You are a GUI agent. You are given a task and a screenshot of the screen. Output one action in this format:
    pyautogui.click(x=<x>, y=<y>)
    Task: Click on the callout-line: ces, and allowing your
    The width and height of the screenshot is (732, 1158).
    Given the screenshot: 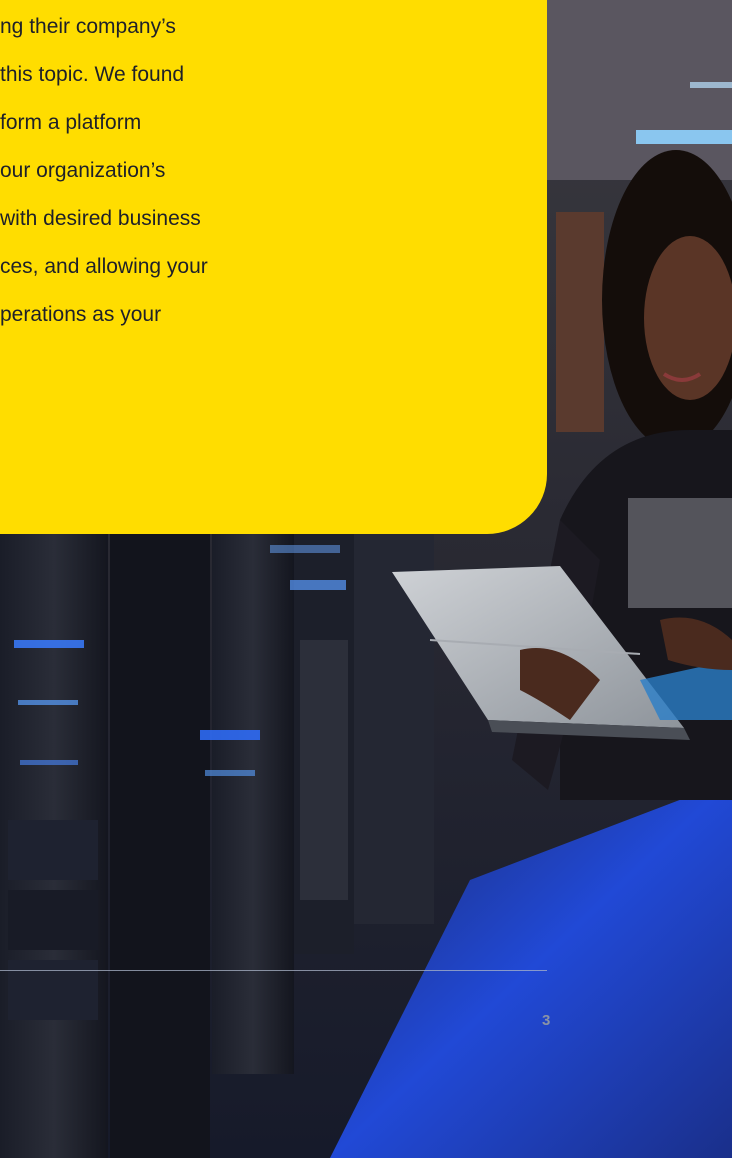 What is the action you would take?
    pyautogui.click(x=104, y=266)
    